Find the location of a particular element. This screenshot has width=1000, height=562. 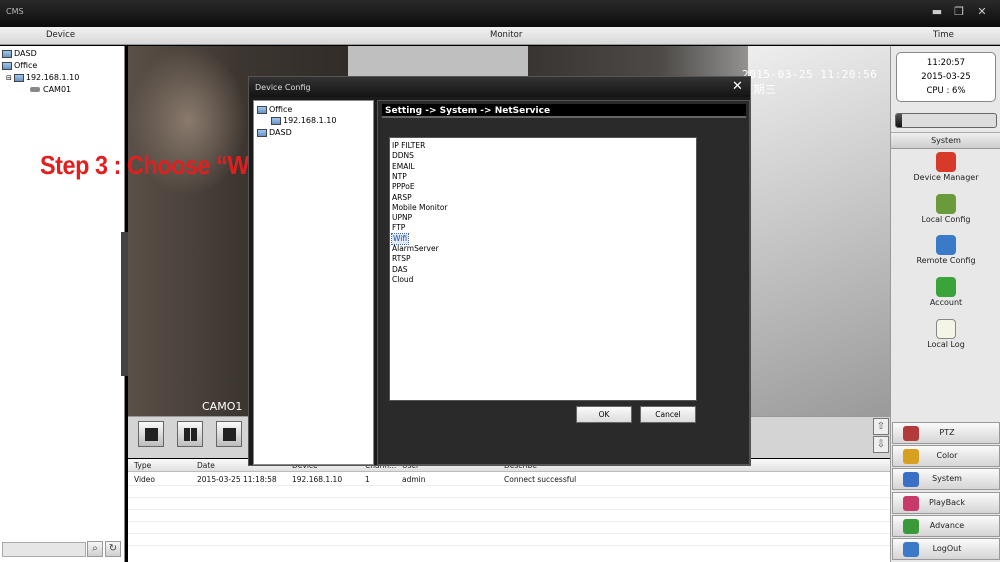

cpu-meter is located at coordinates (946, 120).